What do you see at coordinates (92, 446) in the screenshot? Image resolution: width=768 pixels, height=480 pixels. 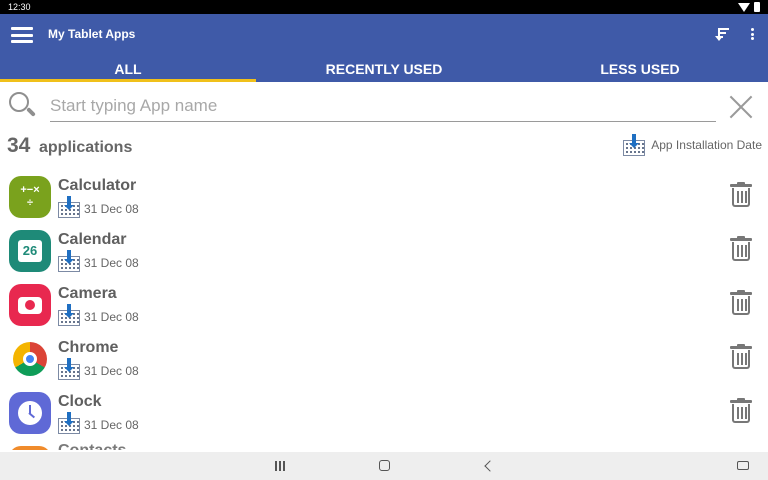 I see `app-name: Contacts` at bounding box center [92, 446].